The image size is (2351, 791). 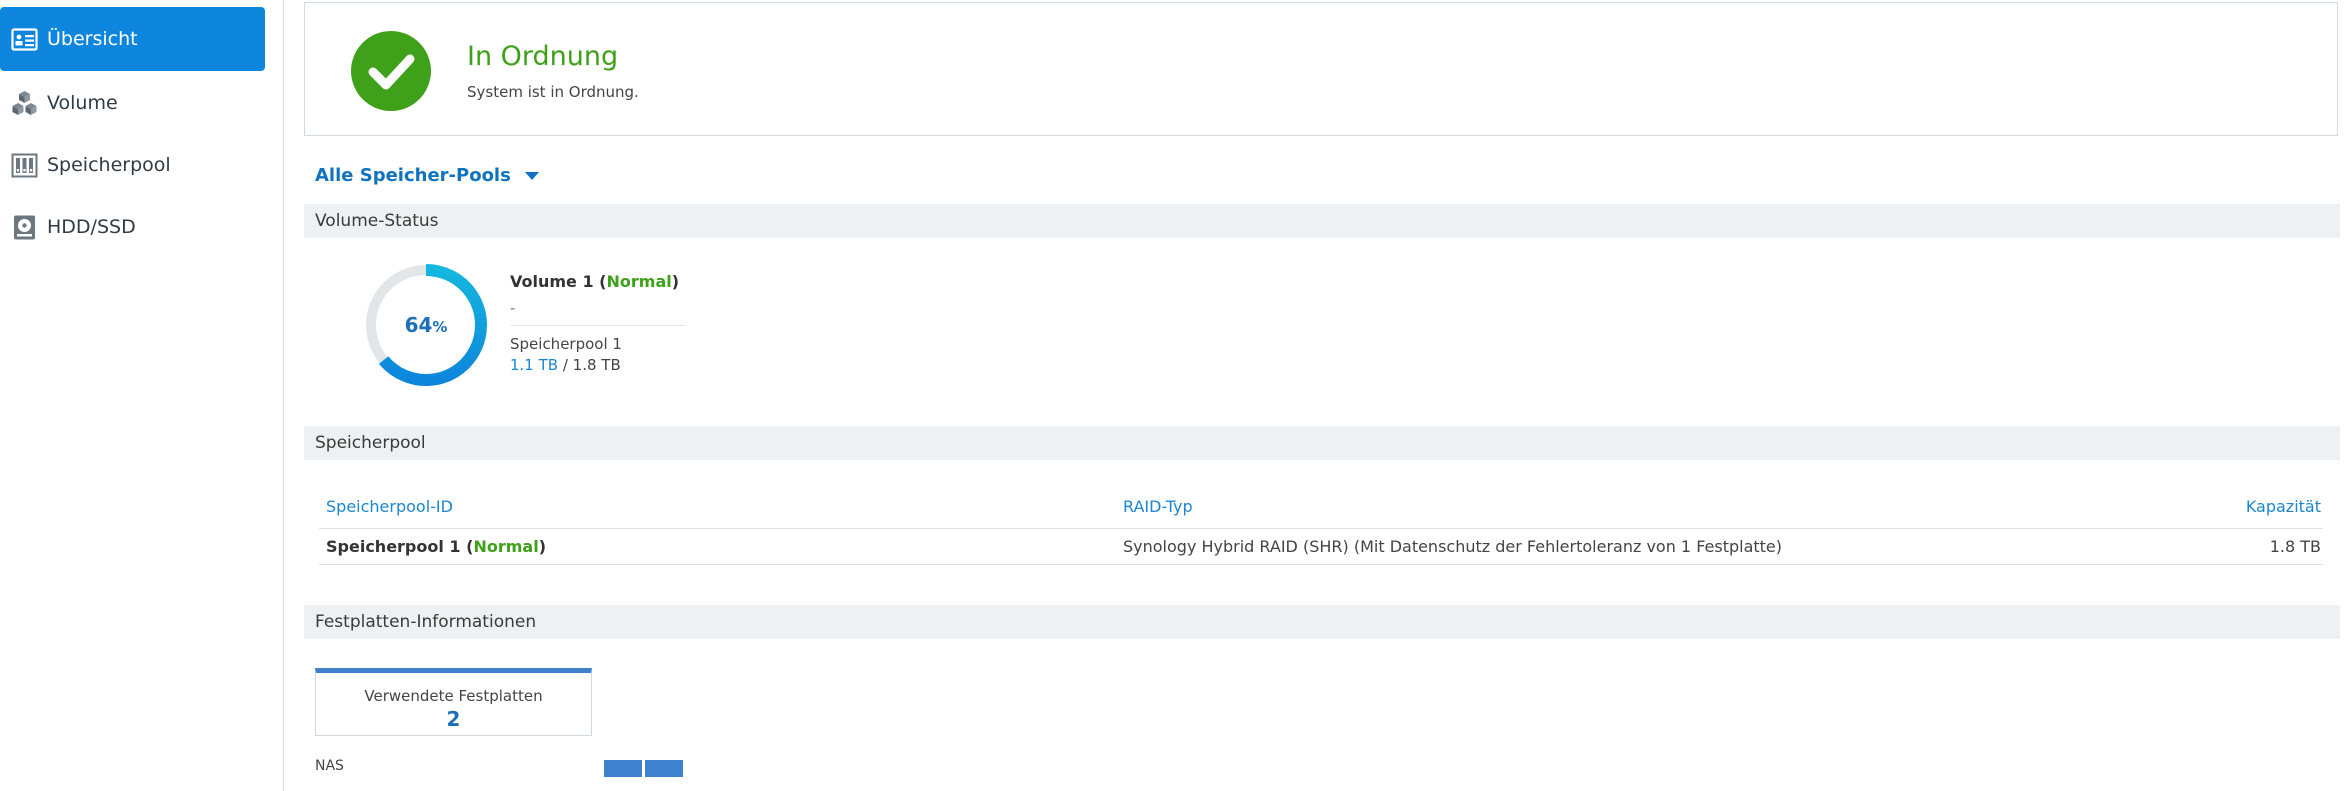 I want to click on volume-usage-number: 64, so click(x=419, y=325).